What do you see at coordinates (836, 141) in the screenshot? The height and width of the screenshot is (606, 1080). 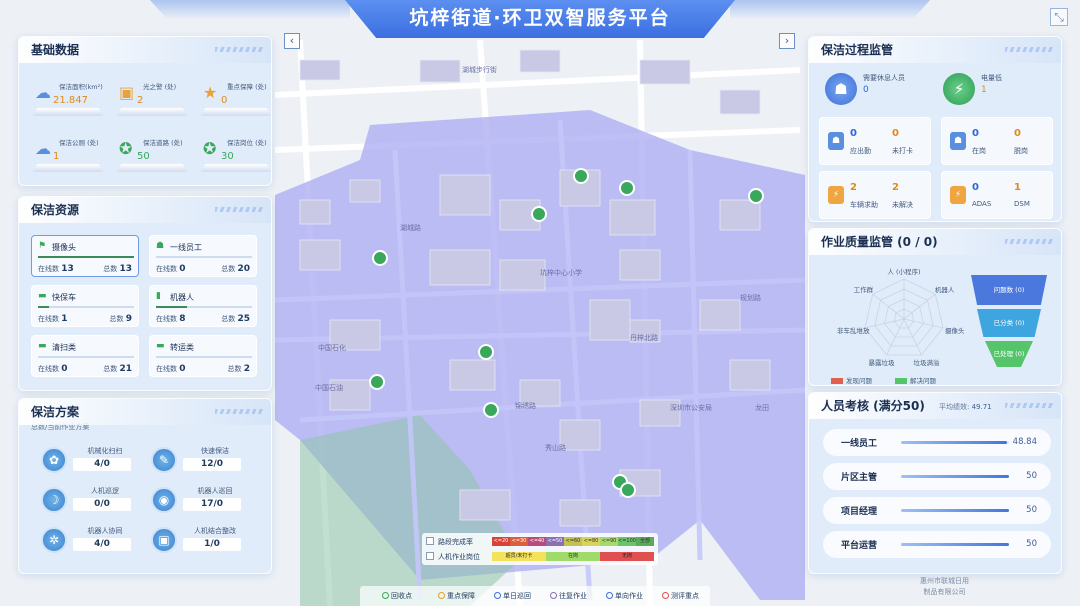 I see `id-card-icon: ☗` at bounding box center [836, 141].